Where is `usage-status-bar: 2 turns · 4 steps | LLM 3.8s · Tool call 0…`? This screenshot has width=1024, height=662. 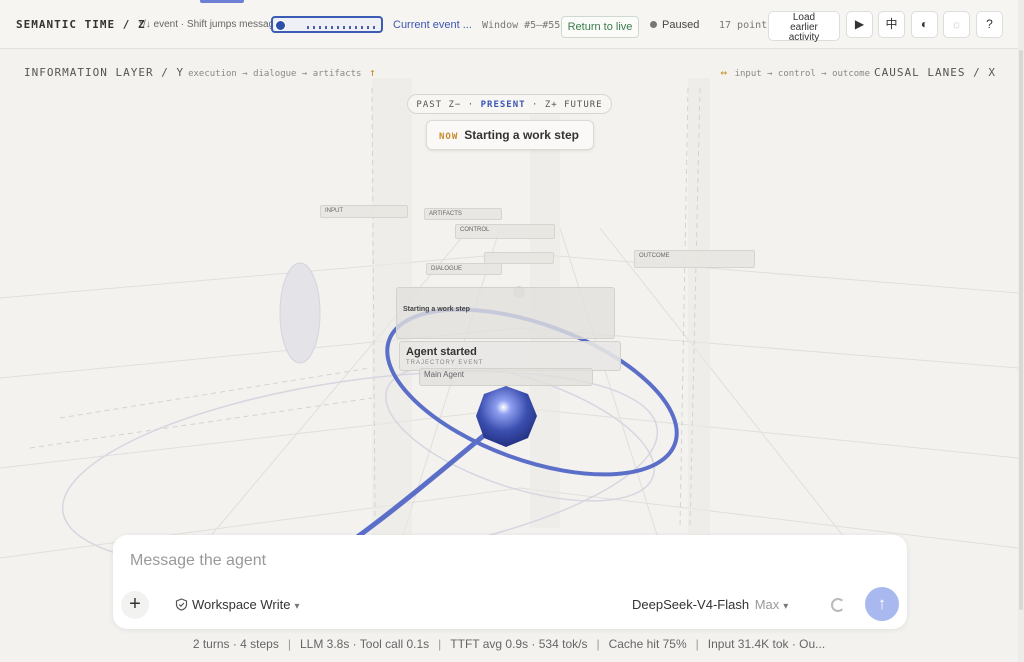
usage-status-bar: 2 turns · 4 steps | LLM 3.8s · Tool call 0… is located at coordinates (509, 644).